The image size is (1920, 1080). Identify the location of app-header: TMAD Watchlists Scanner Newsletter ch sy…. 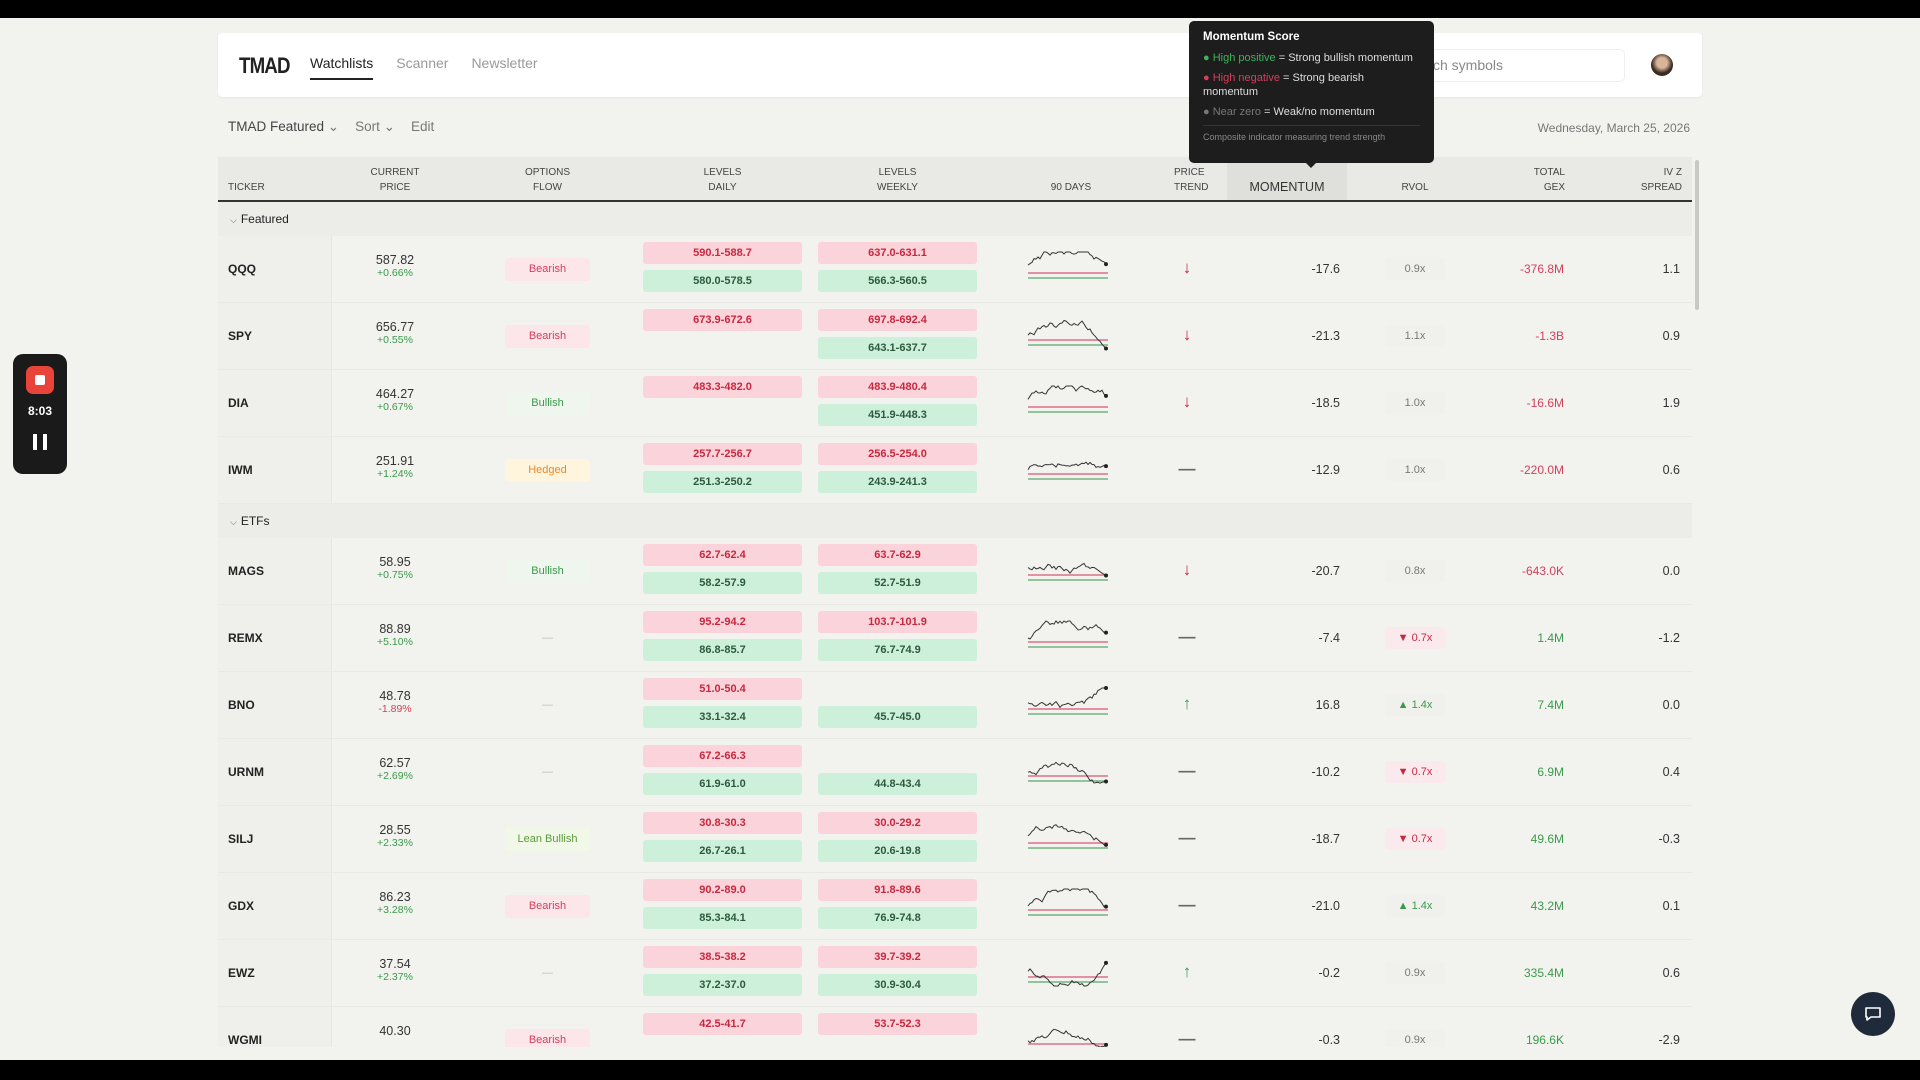
(960, 65).